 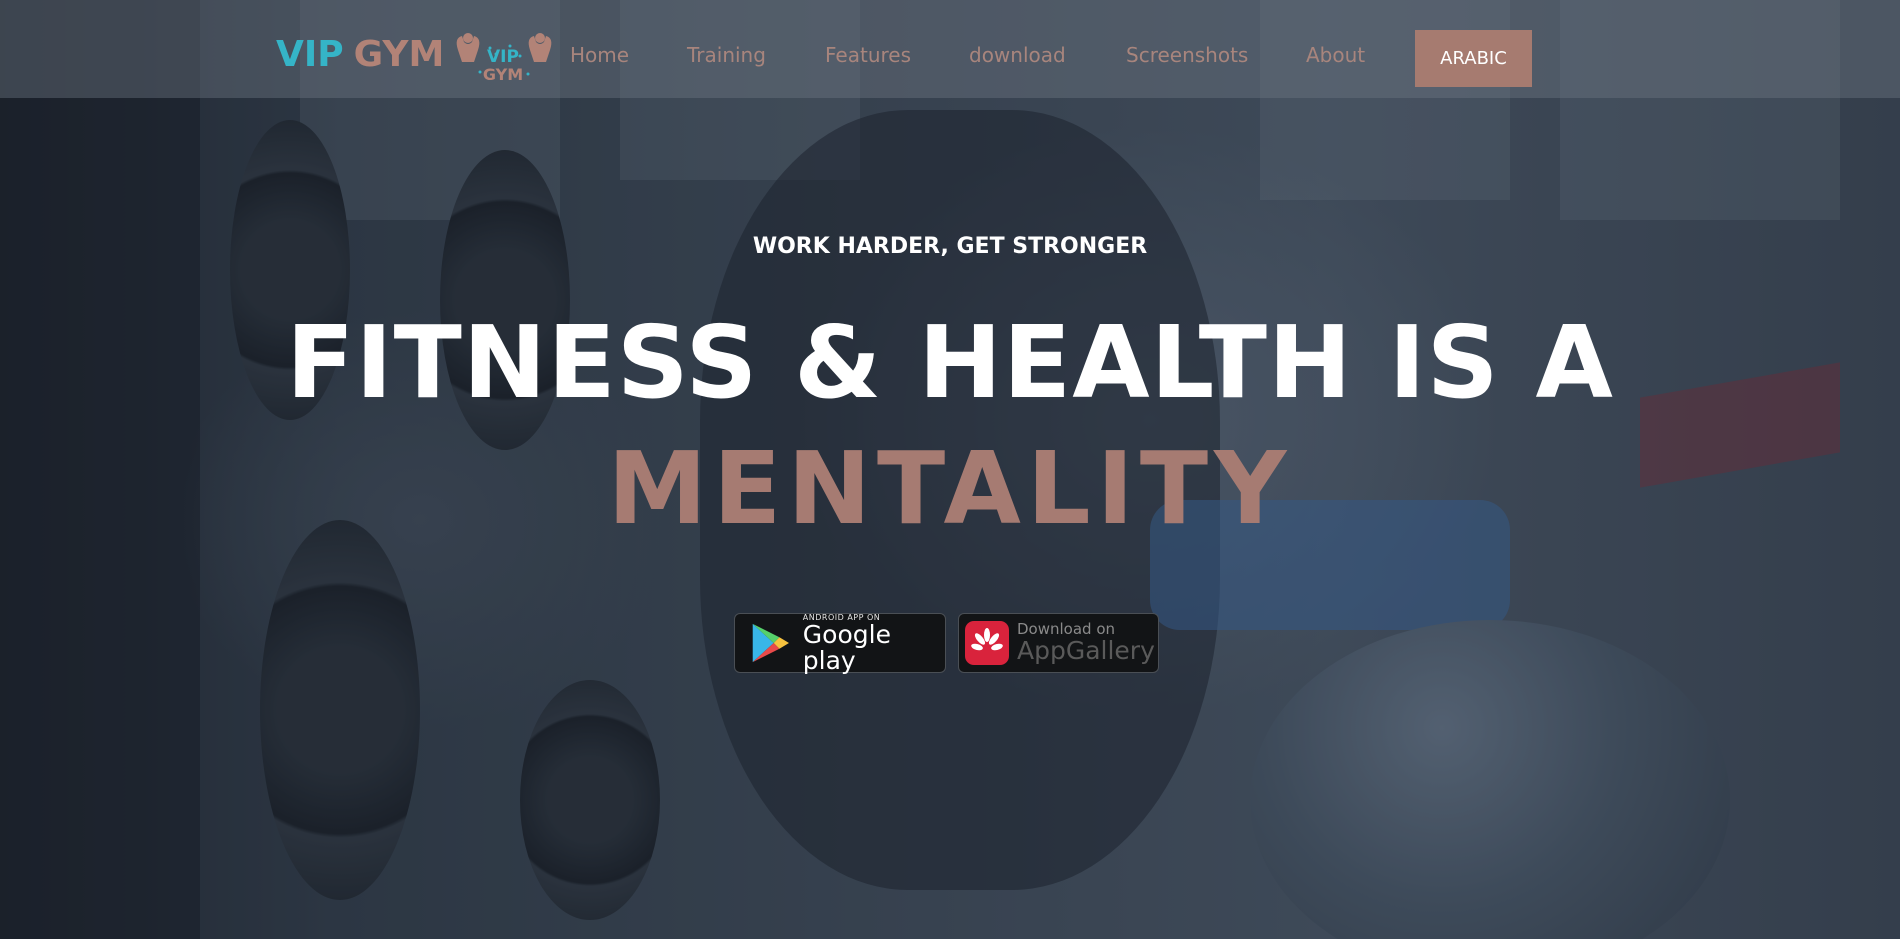 I want to click on google-play-badge: ANDROID APP ON Google play, so click(x=840, y=643).